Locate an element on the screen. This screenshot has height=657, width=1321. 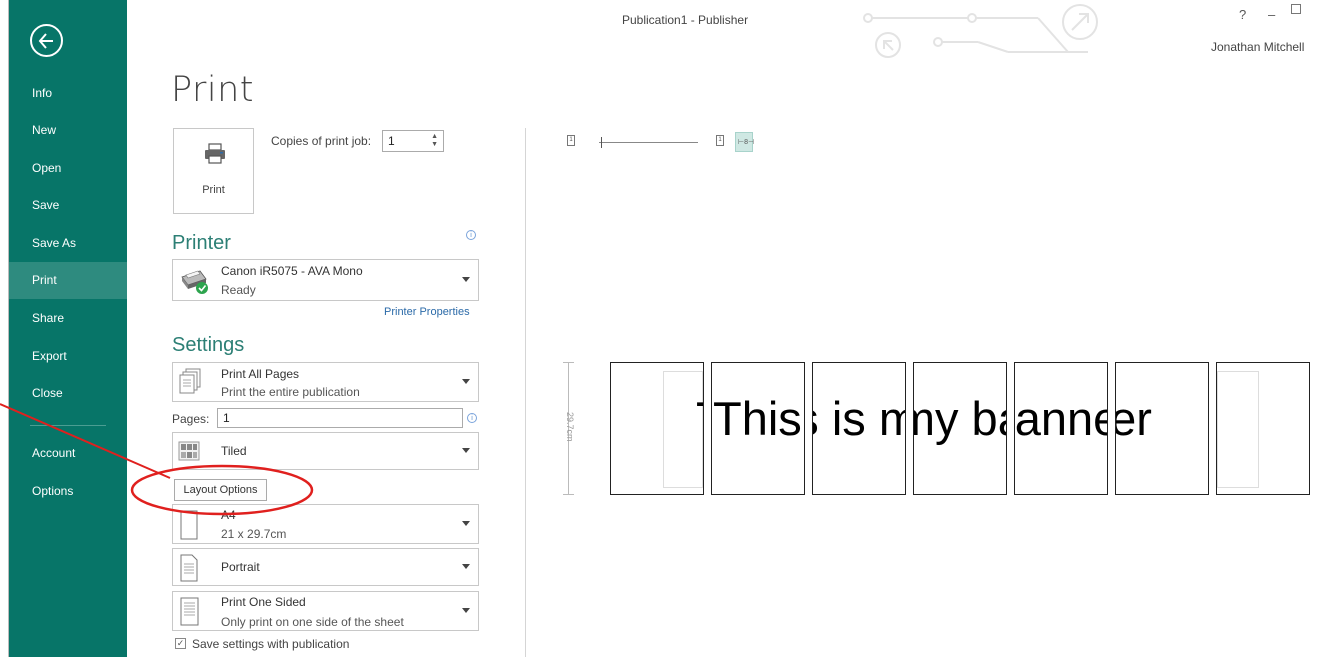
ruler-label: 29.7cm is located at coordinates (570, 427).